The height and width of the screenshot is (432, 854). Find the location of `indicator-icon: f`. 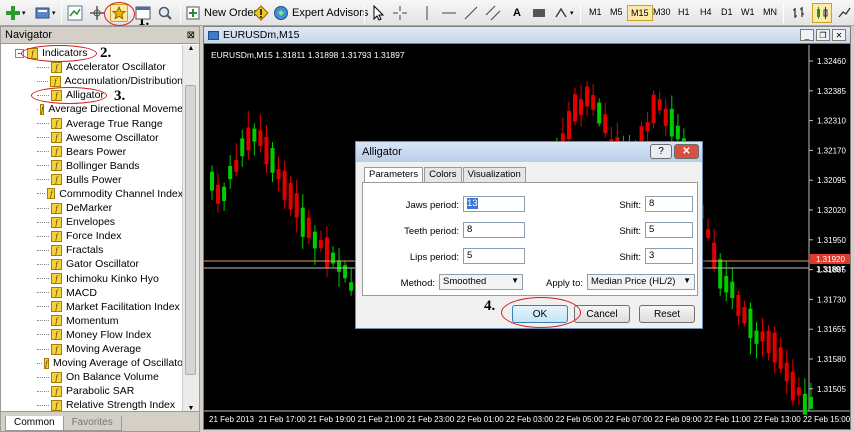

indicator-icon: f is located at coordinates (56, 166).